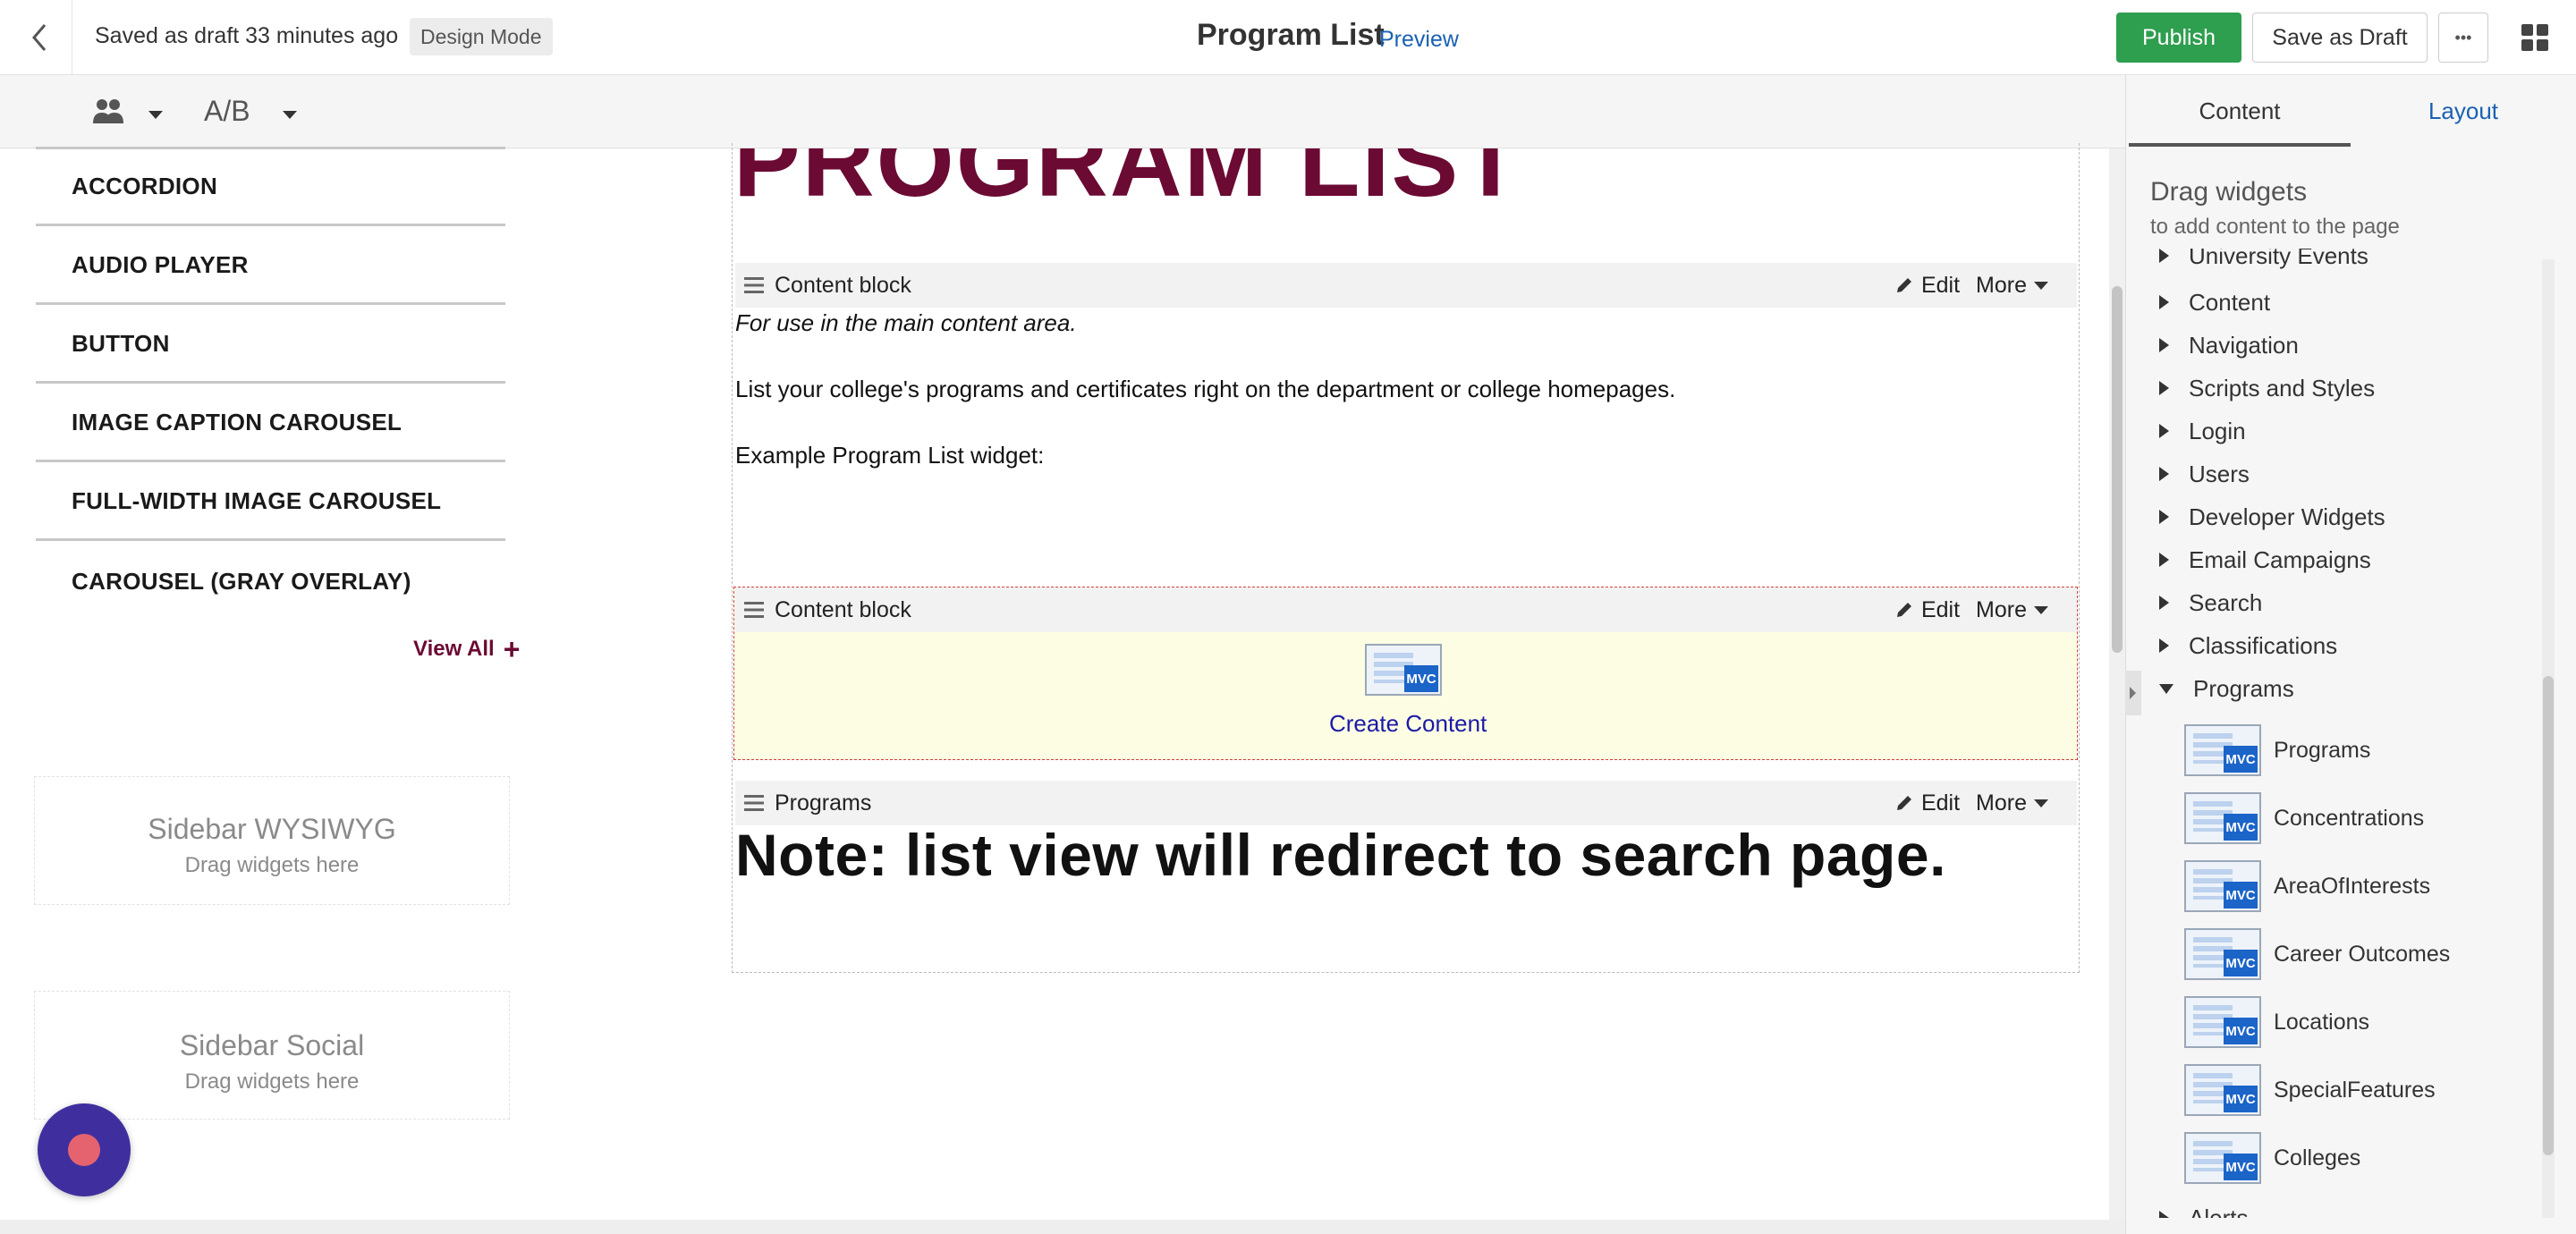  Describe the element at coordinates (2262, 261) in the screenshot. I see `tree-item-university-events: University Events` at that location.